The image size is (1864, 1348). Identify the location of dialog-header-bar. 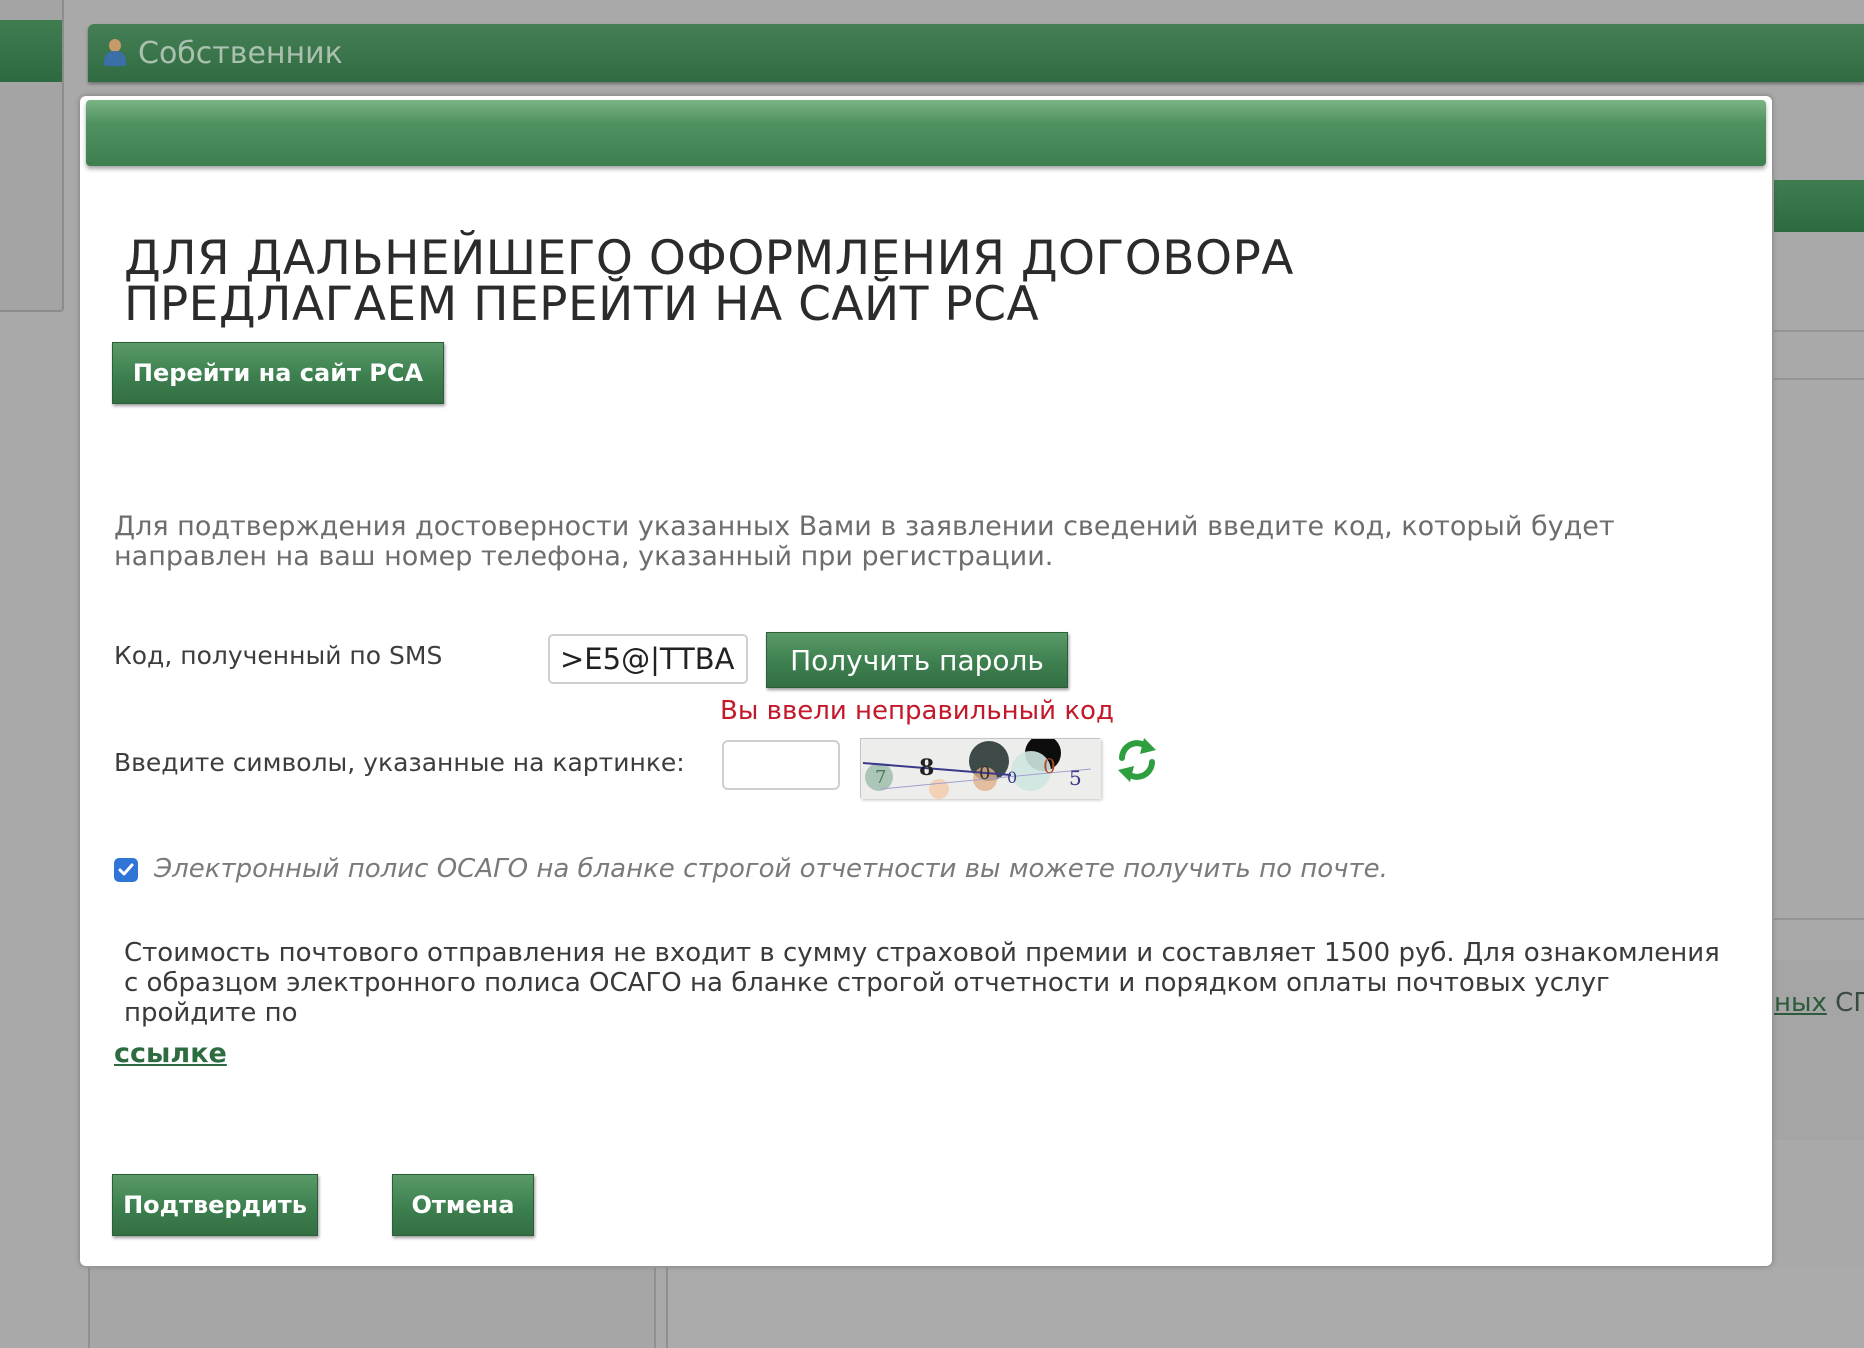
(926, 133).